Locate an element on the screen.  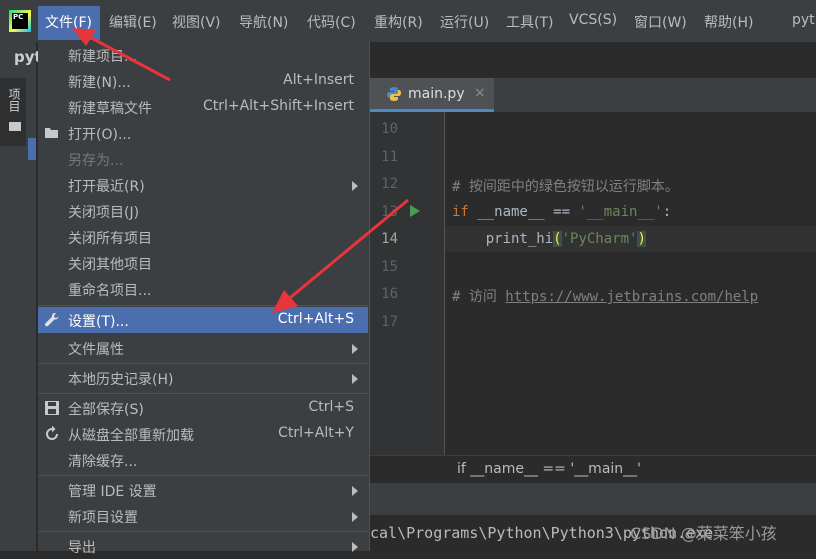
line-number: 14 is located at coordinates (389, 239).